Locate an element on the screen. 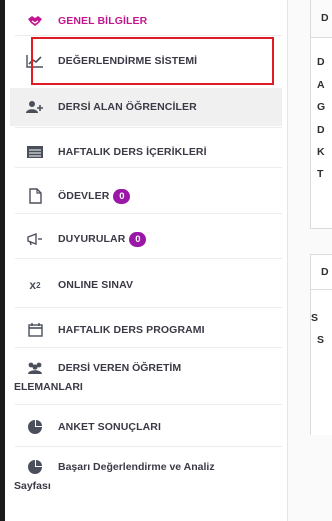 The height and width of the screenshot is (521, 332). menu-item-genel-bilgiler: GENEL BİLGİLER is located at coordinates (146, 21).